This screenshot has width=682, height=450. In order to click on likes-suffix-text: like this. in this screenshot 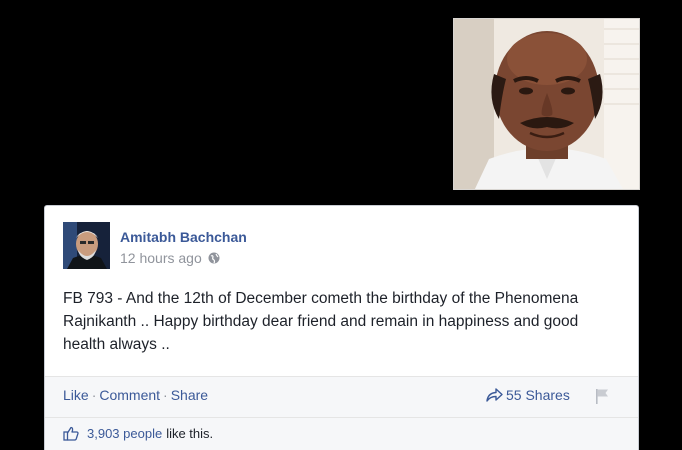, I will do `click(190, 433)`.